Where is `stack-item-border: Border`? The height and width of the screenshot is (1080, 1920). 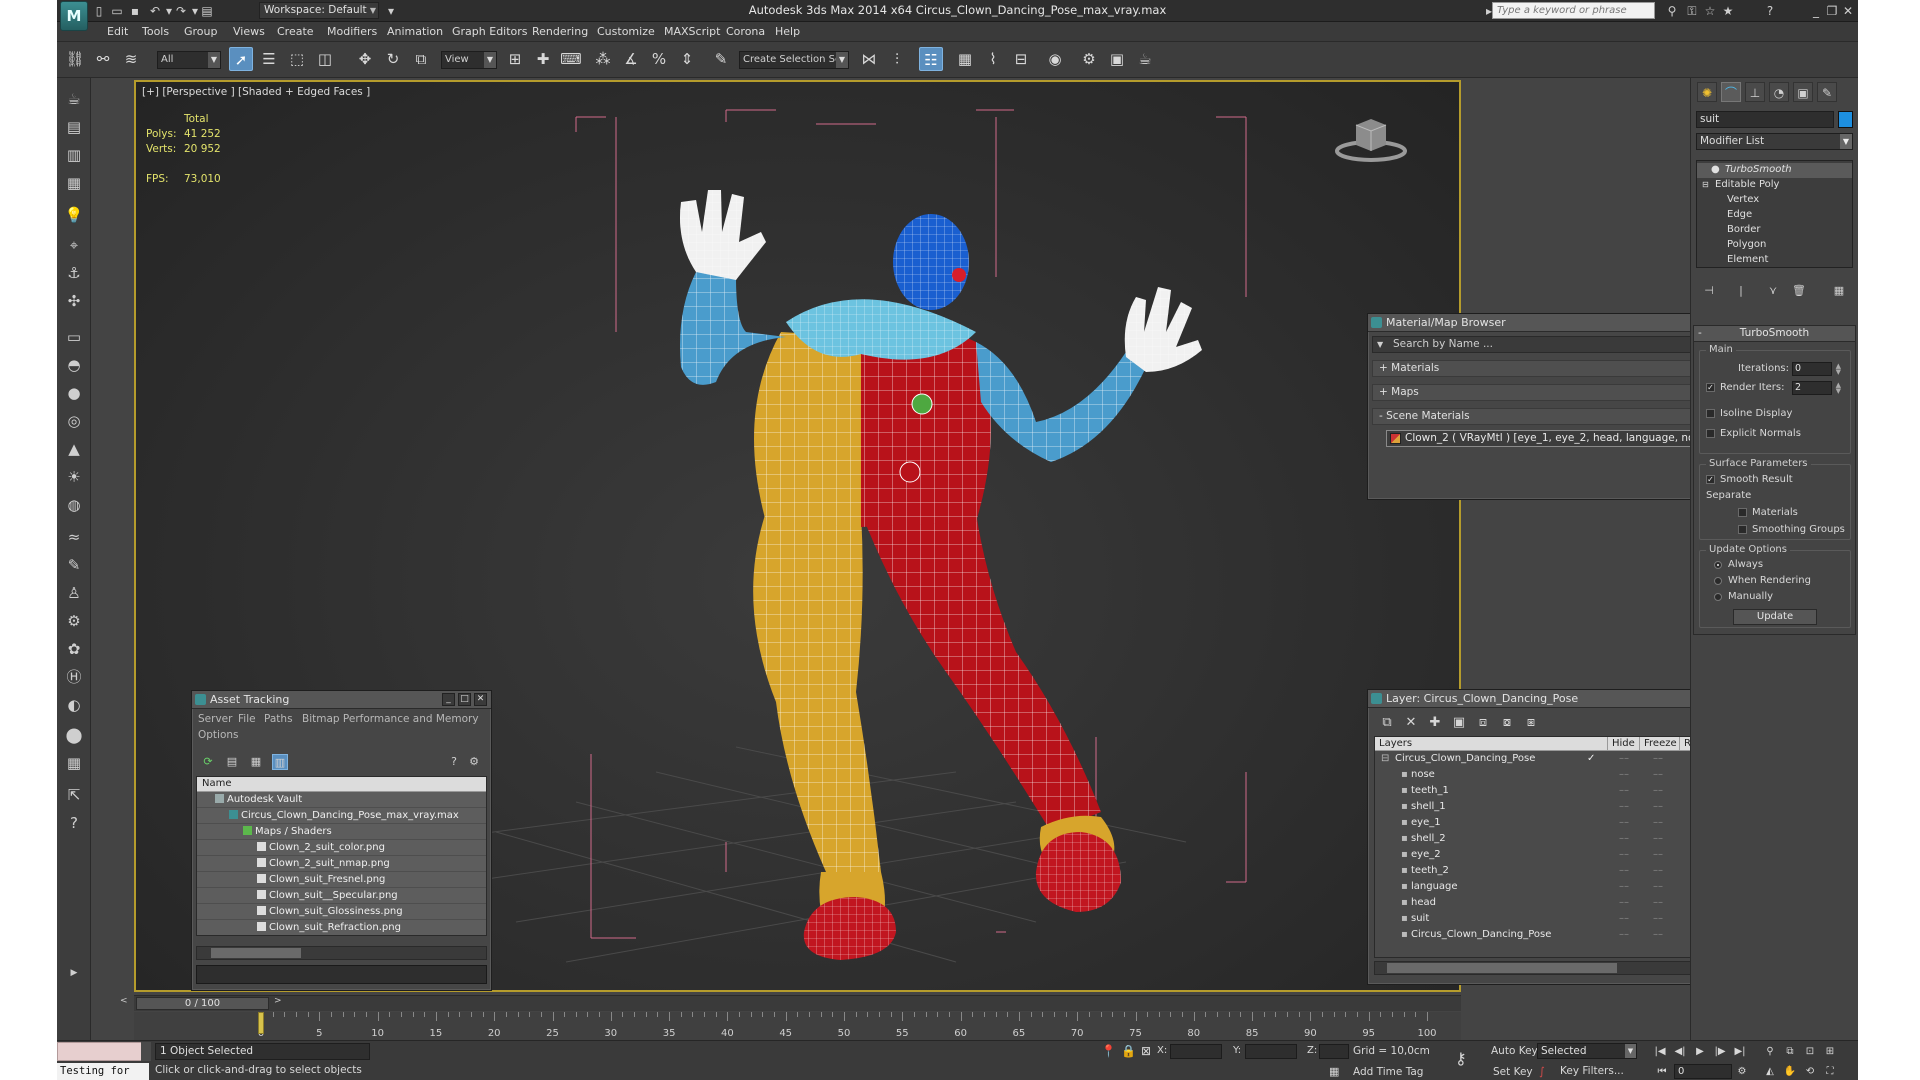 stack-item-border: Border is located at coordinates (1774, 230).